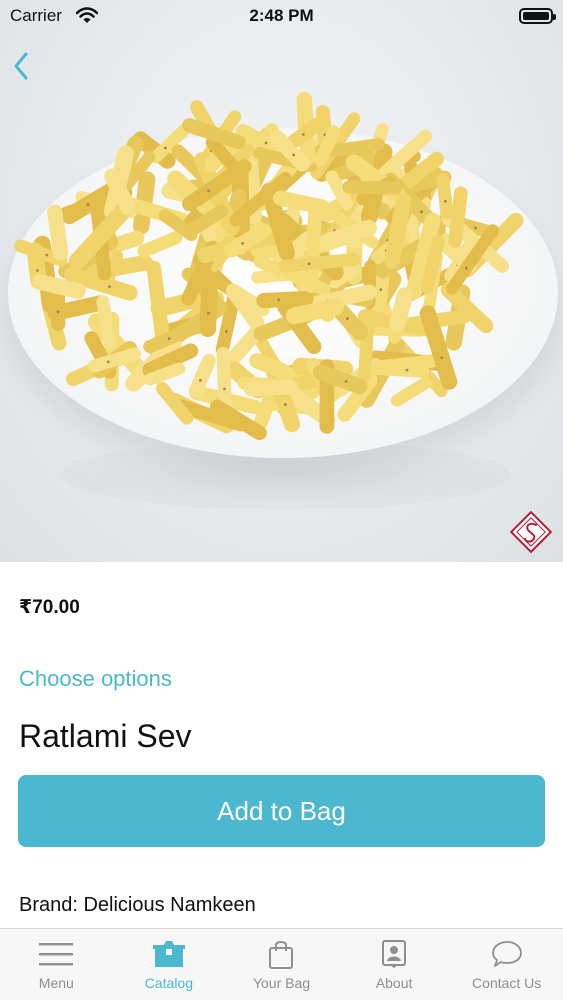 Image resolution: width=563 pixels, height=1000 pixels. I want to click on tab-label: Your Bag, so click(281, 983).